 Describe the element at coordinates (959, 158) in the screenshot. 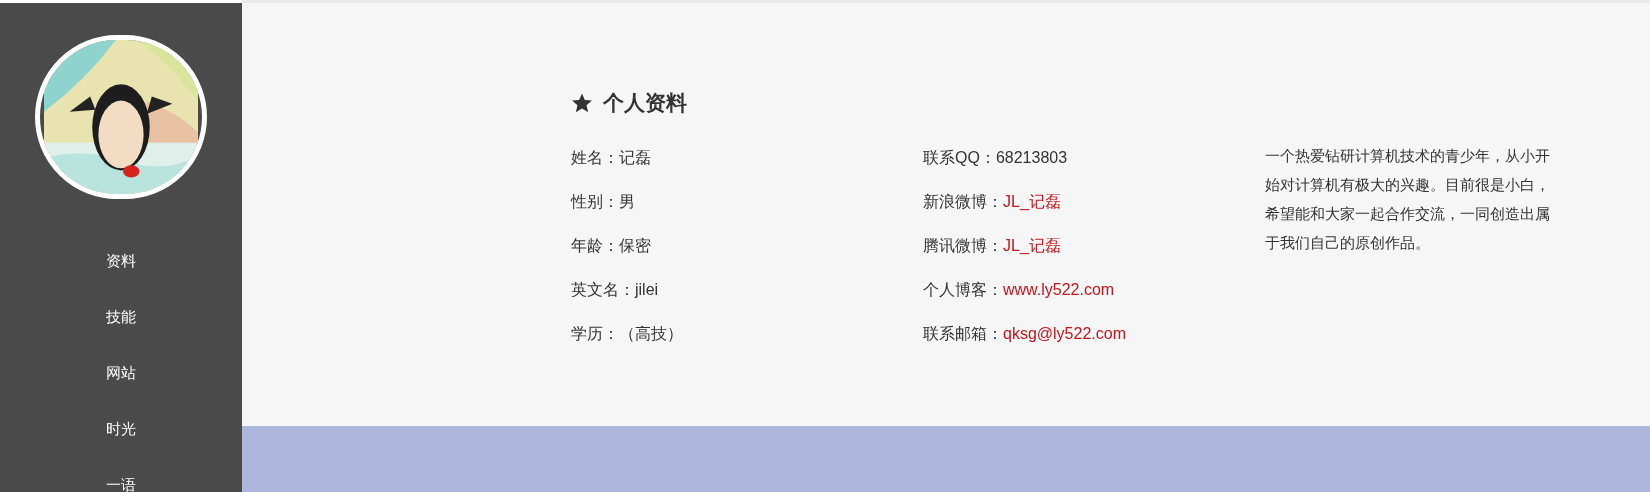

I see `field-label: 联系QQ：` at that location.